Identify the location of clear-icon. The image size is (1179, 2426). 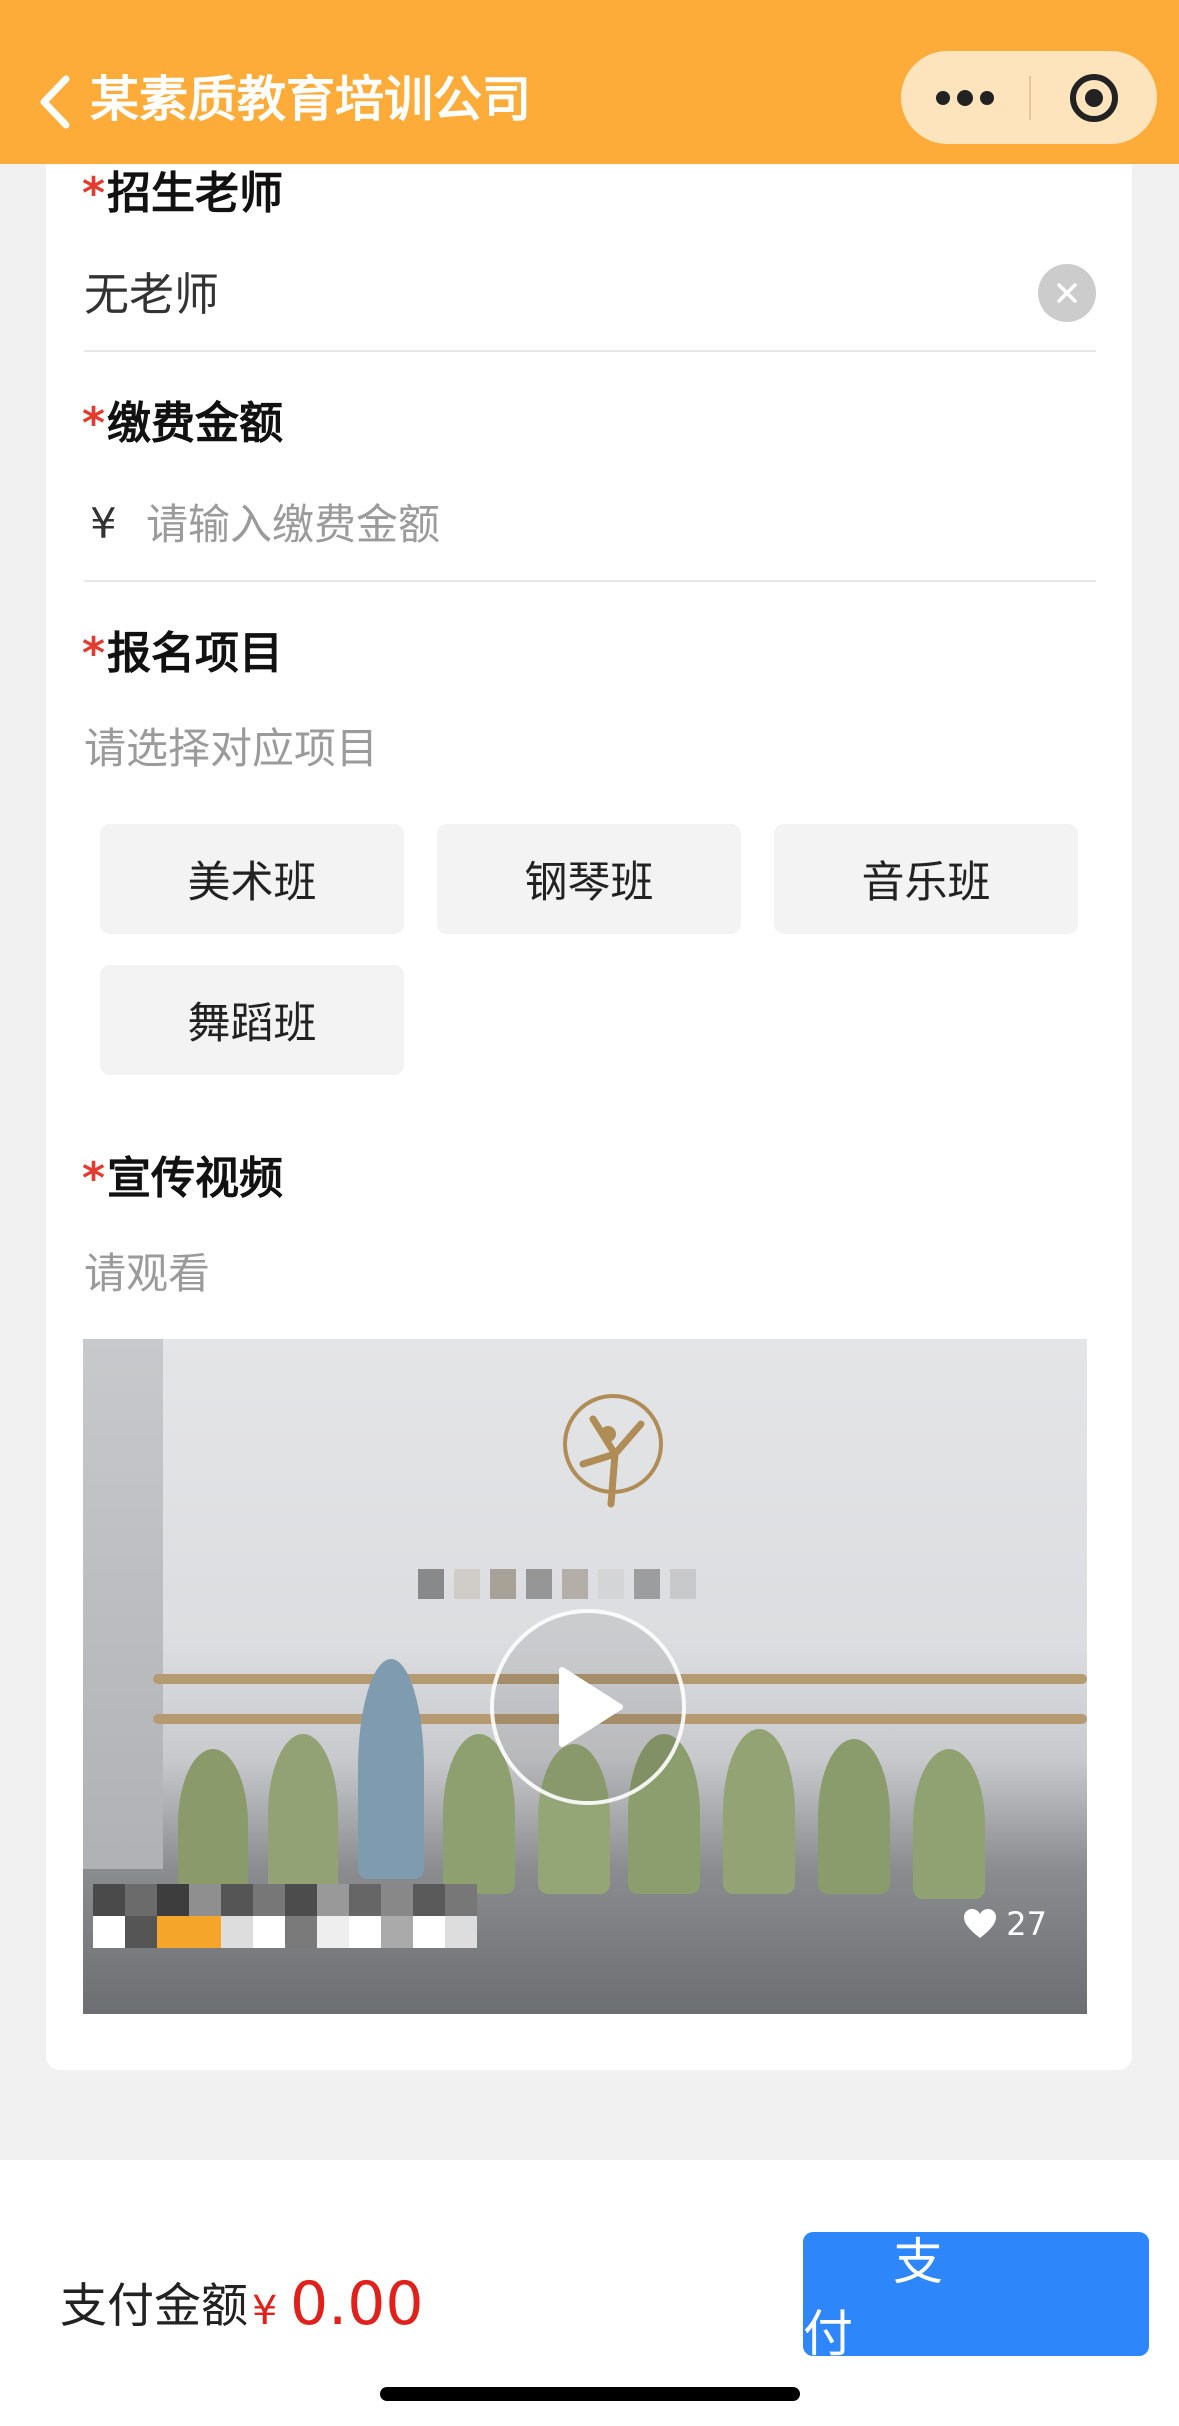
(1067, 293).